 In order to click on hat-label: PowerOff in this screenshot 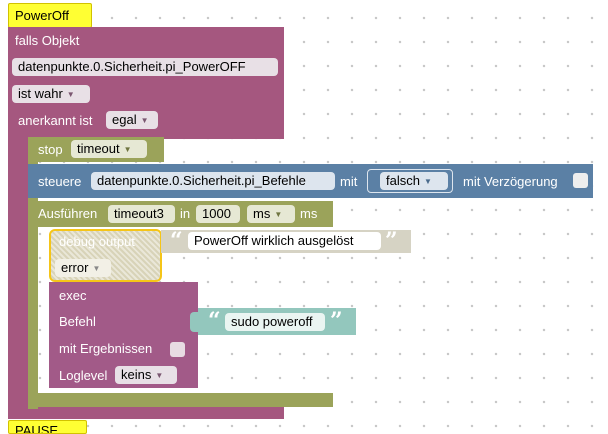, I will do `click(42, 15)`.